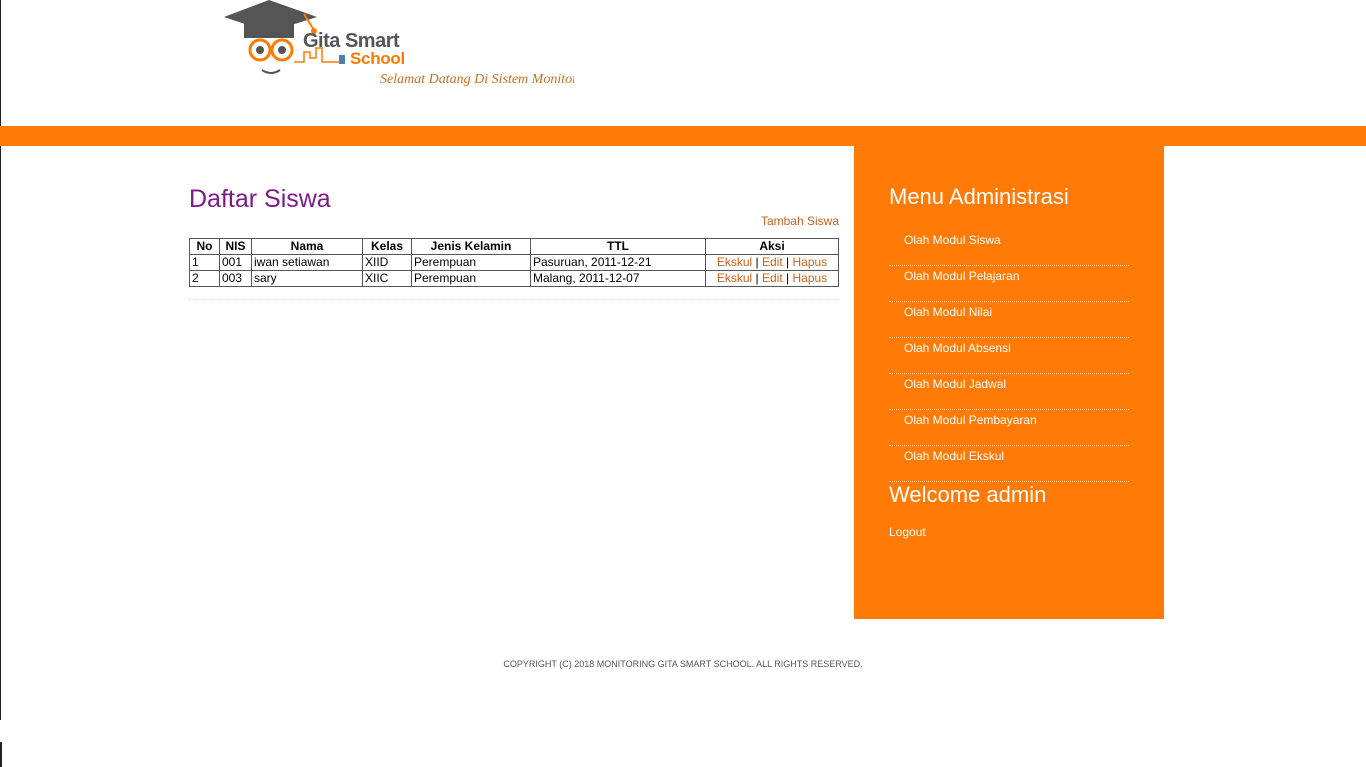 This screenshot has height=767, width=1366. What do you see at coordinates (235, 246) in the screenshot?
I see `column-header: NIS` at bounding box center [235, 246].